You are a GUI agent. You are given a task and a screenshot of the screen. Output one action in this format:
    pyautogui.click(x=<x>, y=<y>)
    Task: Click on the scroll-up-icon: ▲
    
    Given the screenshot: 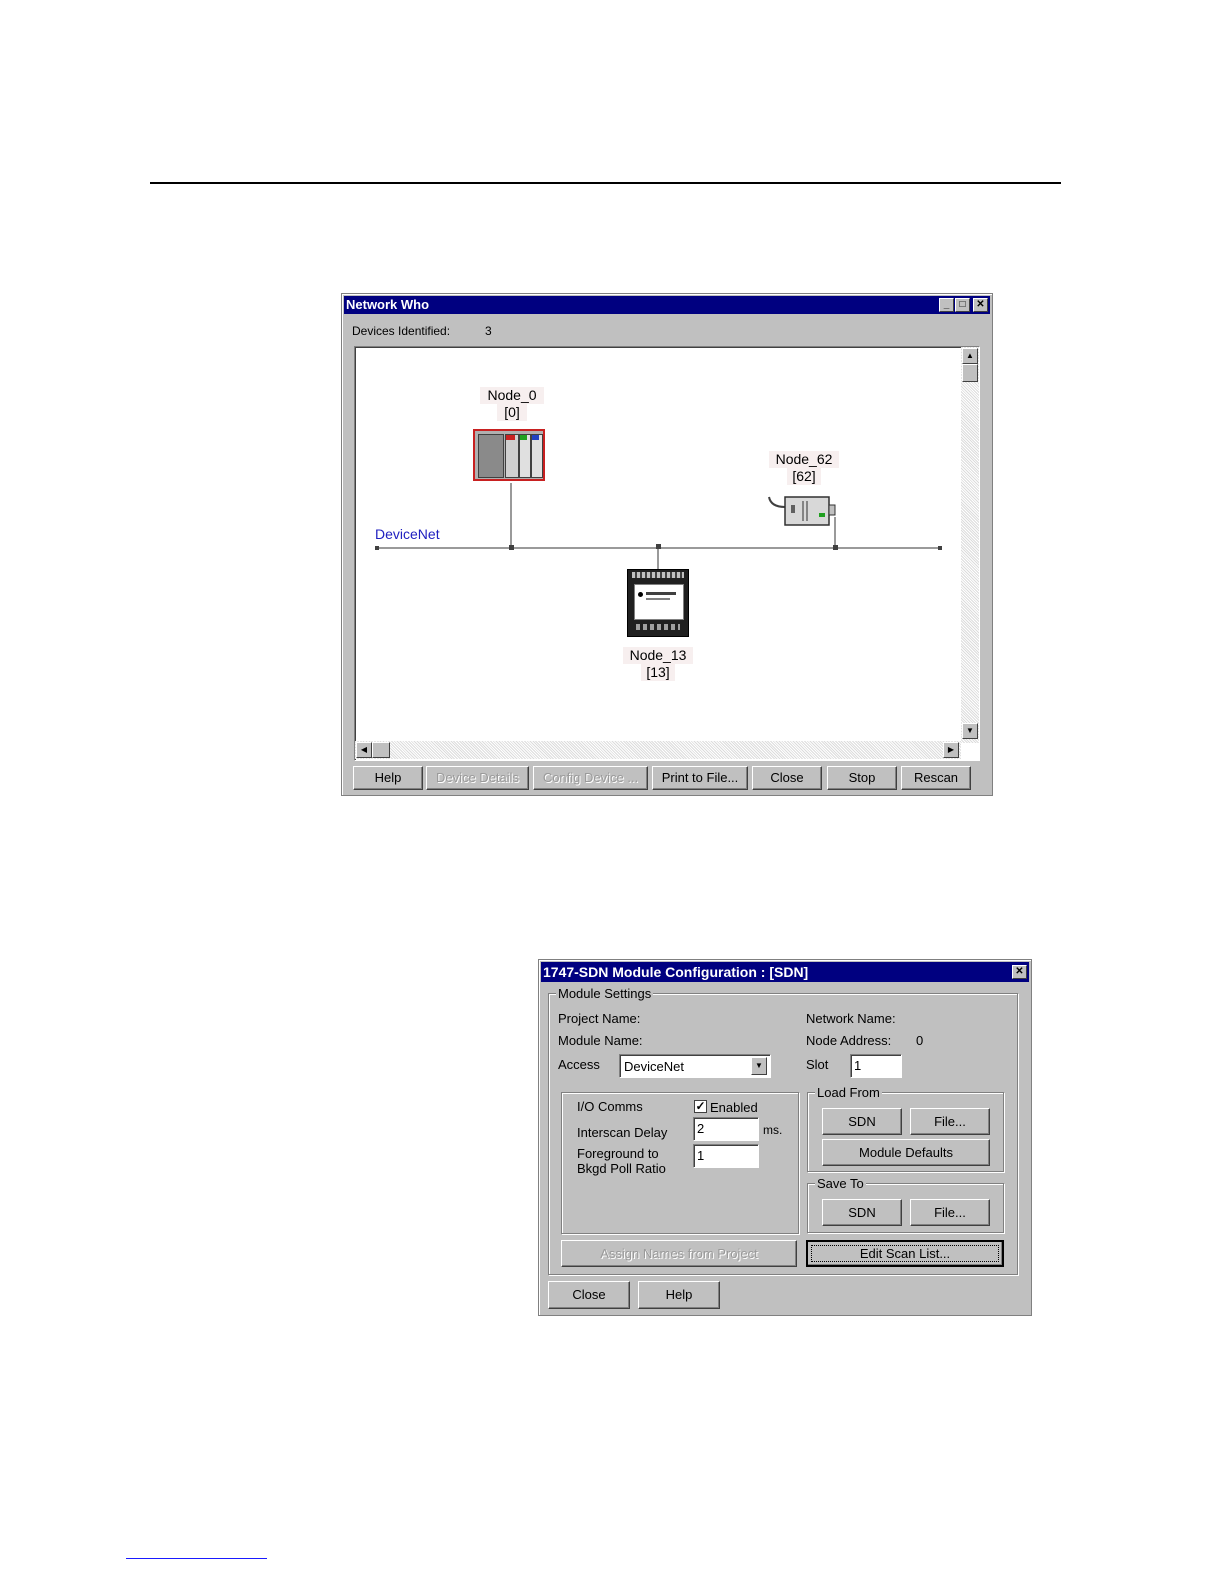 What is the action you would take?
    pyautogui.click(x=970, y=356)
    